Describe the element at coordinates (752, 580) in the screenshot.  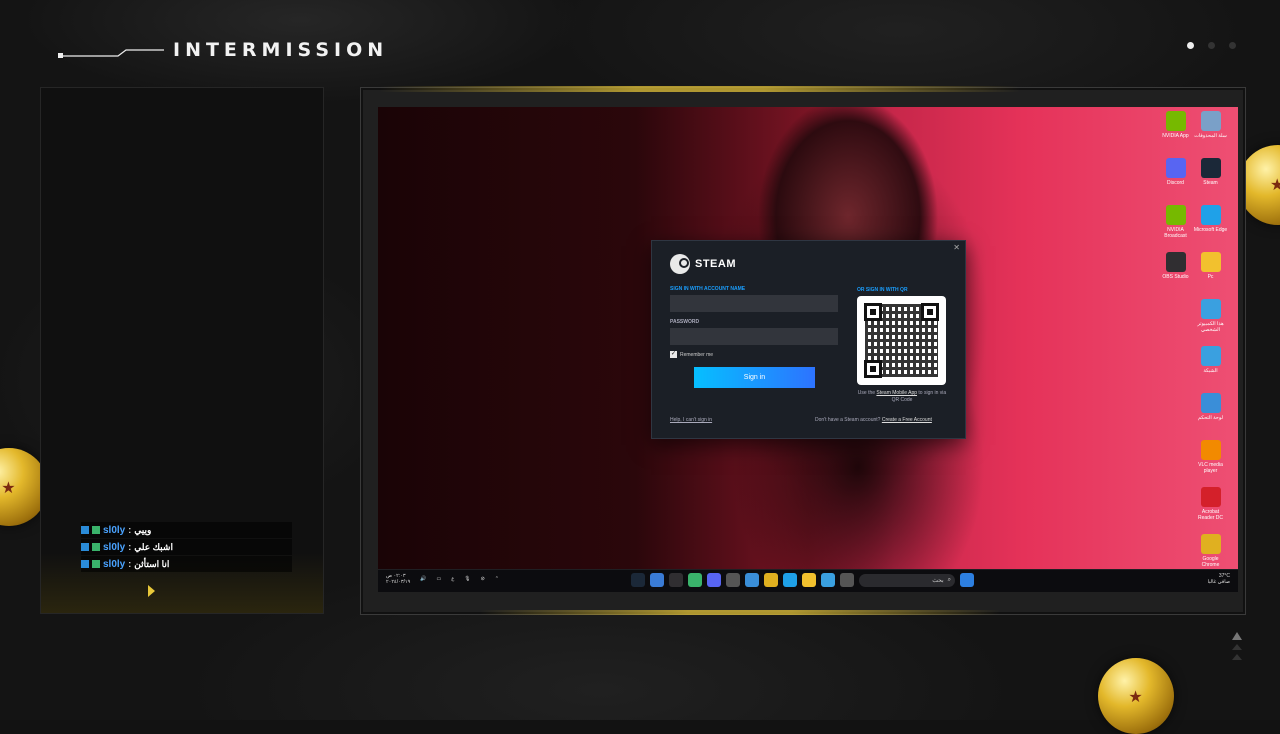
I see `store-icon` at that location.